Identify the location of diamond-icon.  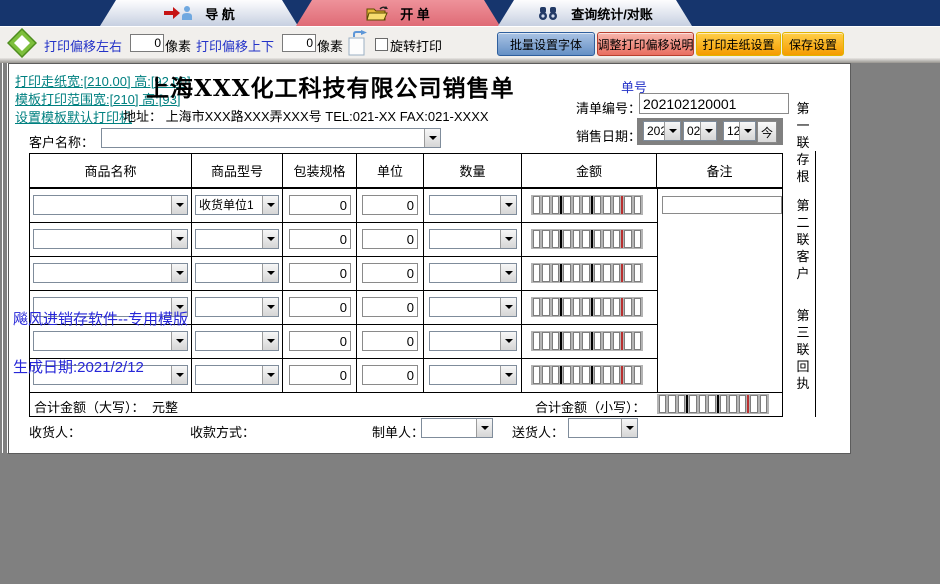
(22, 43).